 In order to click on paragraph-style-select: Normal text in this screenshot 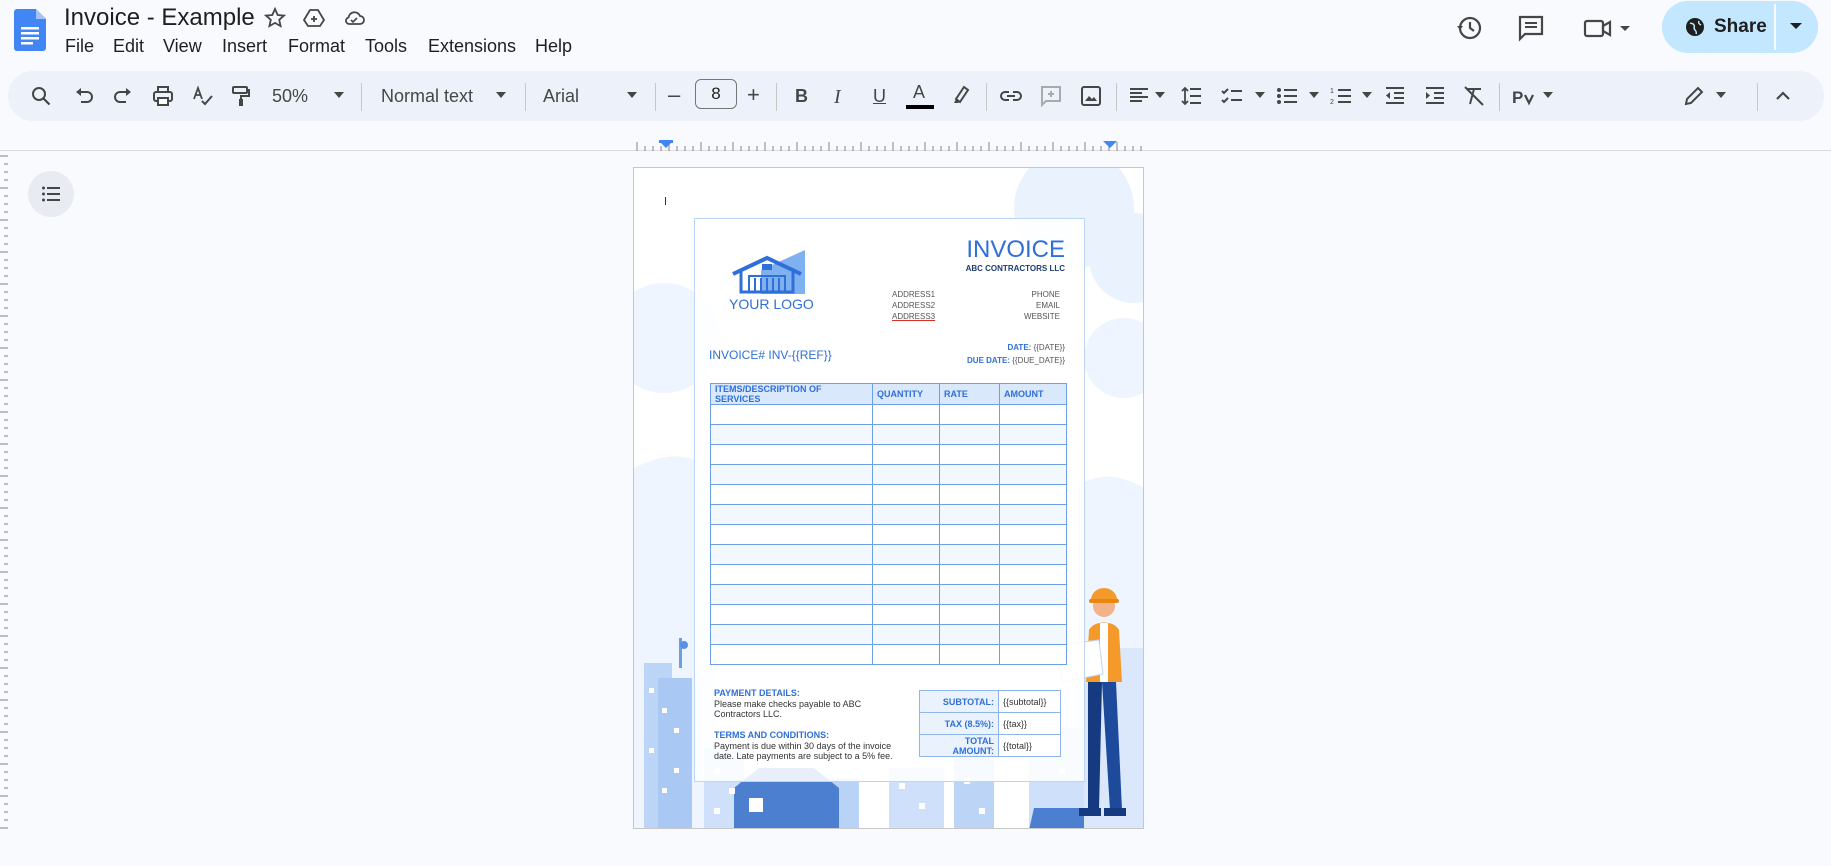, I will do `click(427, 96)`.